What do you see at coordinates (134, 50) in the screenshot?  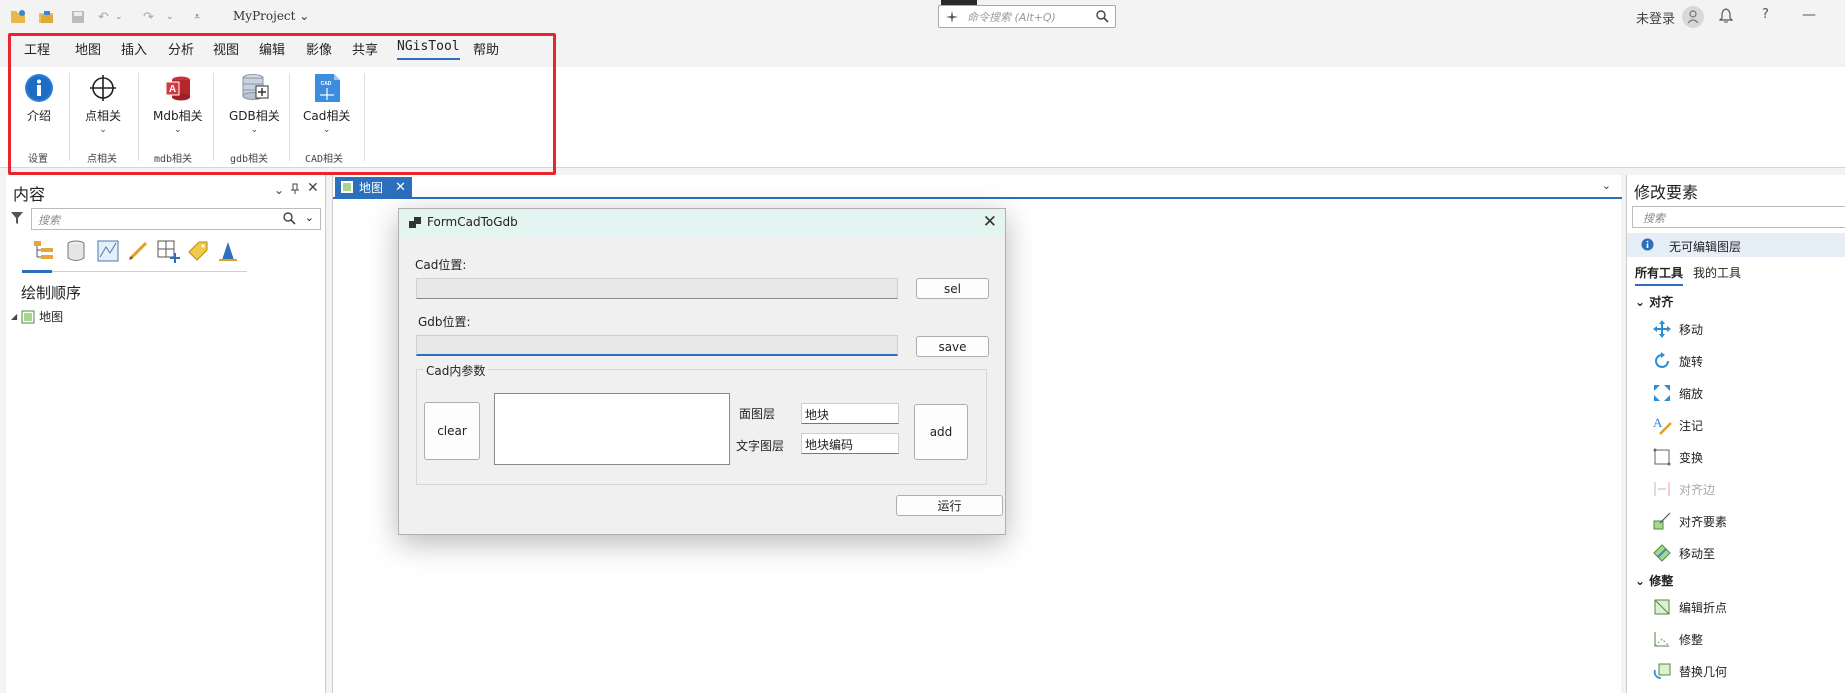 I see `tab-insert: 插入` at bounding box center [134, 50].